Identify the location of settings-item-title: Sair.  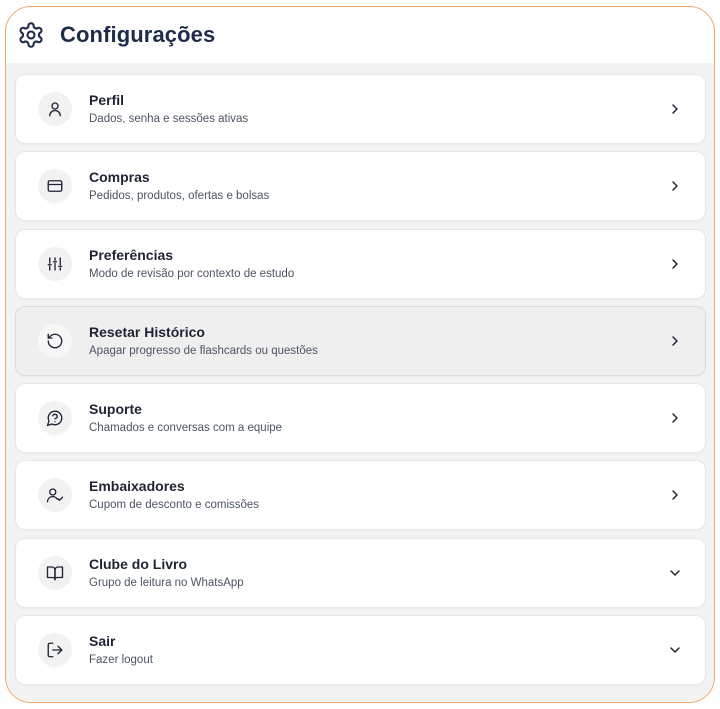
(102, 641).